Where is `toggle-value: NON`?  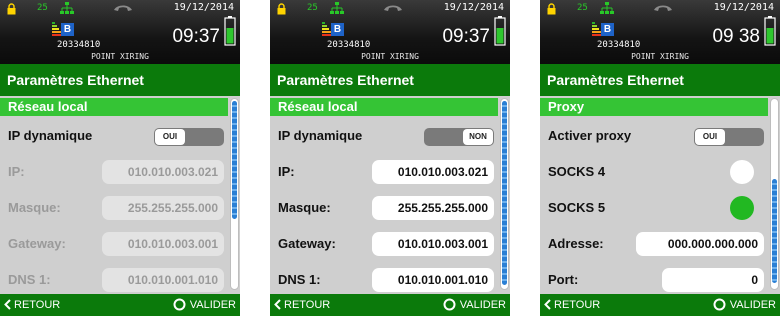
toggle-value: NON is located at coordinates (478, 137).